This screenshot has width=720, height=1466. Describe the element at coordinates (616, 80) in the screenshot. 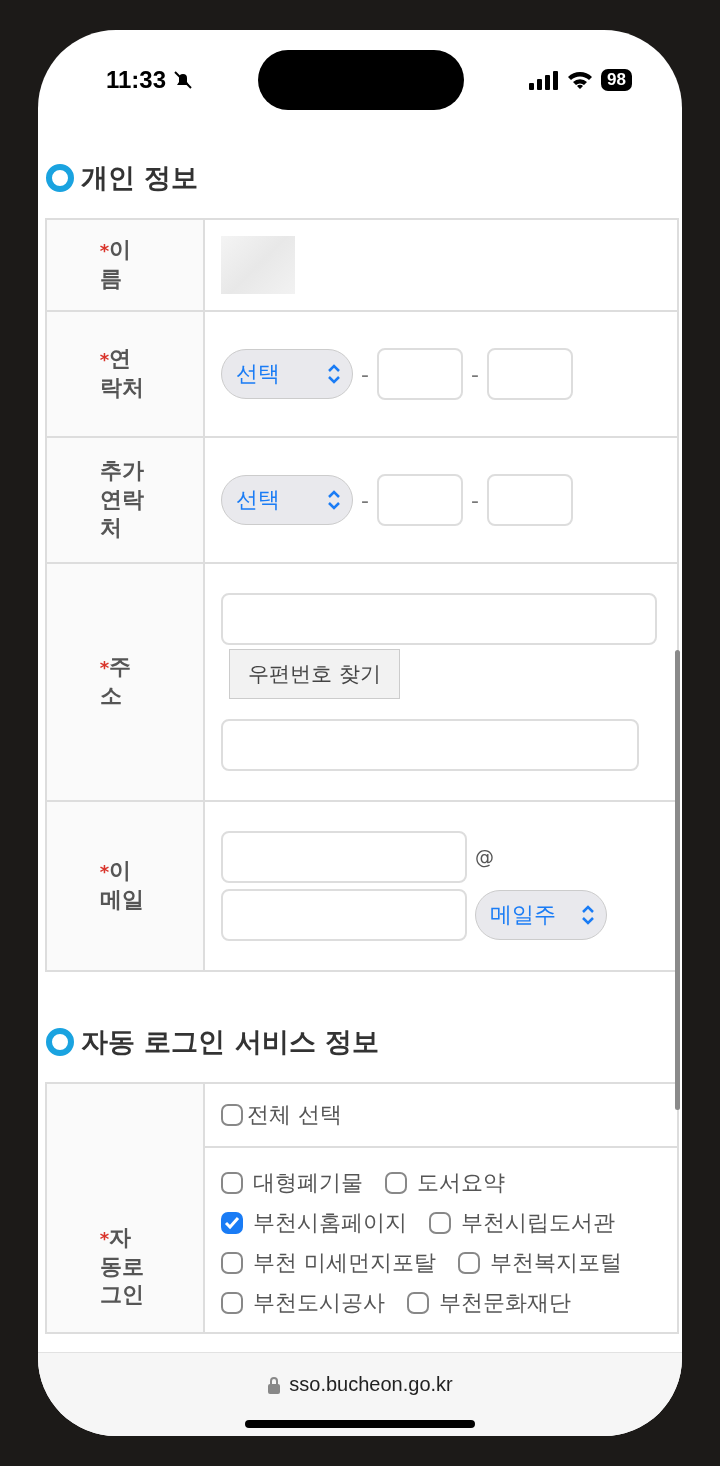

I see `battery-level: 98` at that location.